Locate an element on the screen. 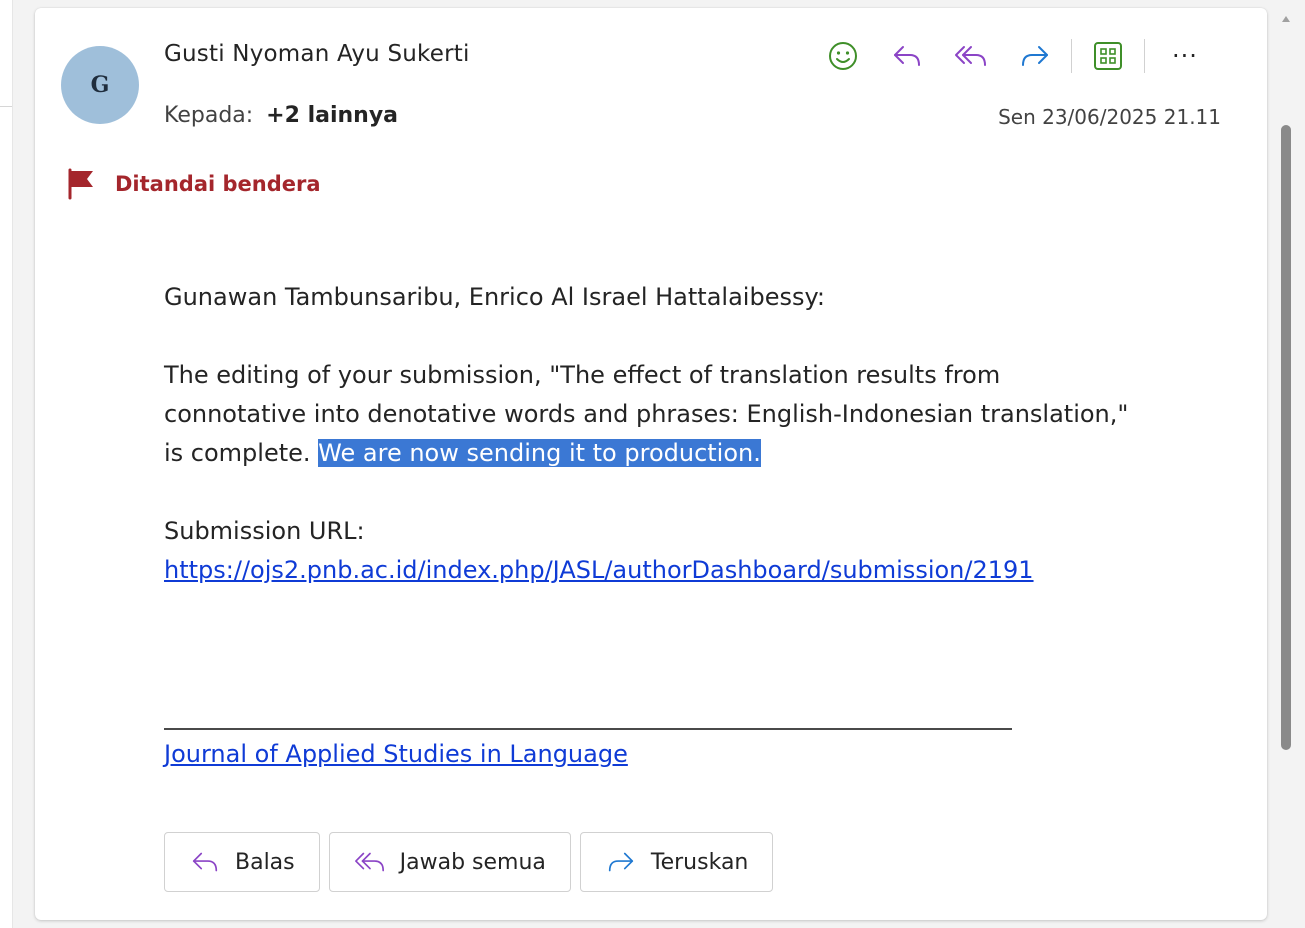 The width and height of the screenshot is (1305, 928). forward-button is located at coordinates (1035, 56).